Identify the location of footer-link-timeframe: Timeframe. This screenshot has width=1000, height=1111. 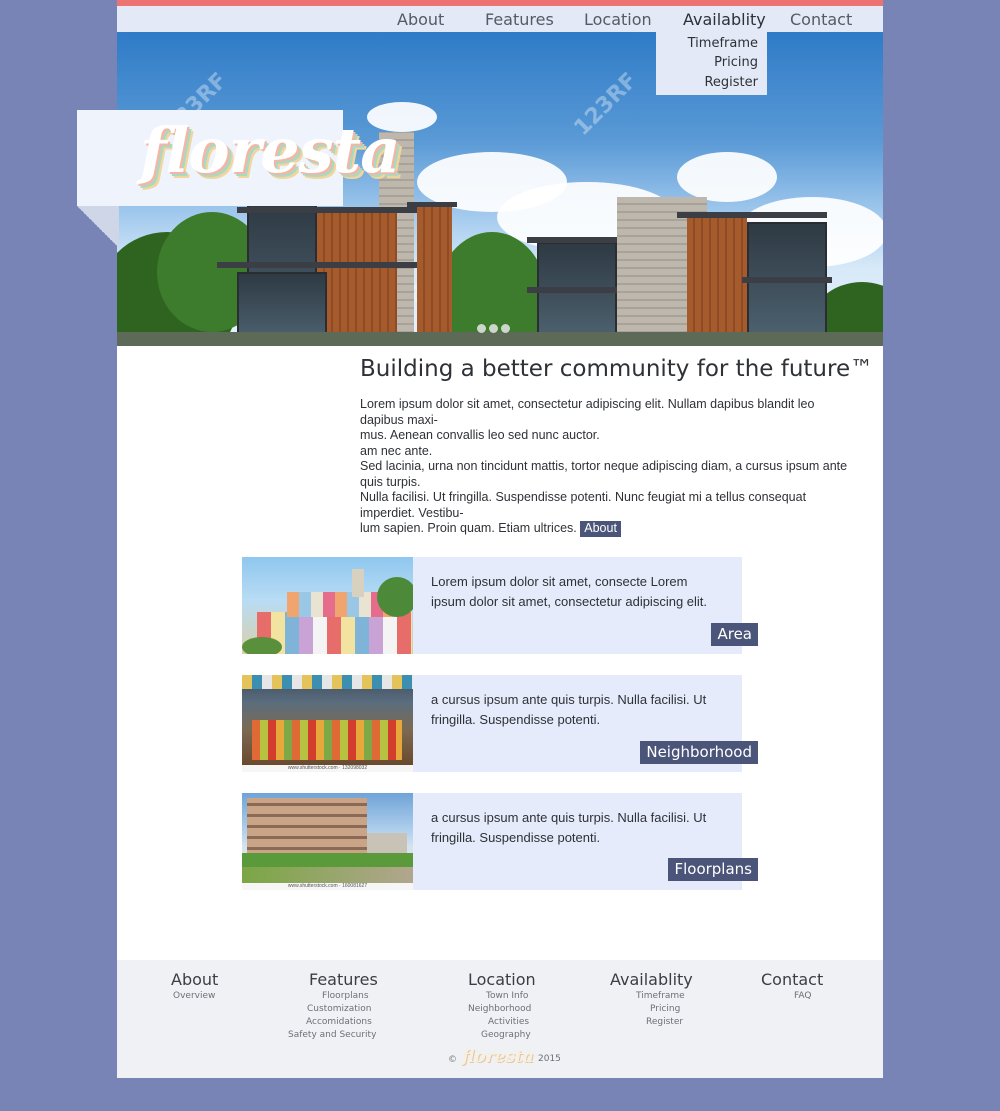
(660, 996).